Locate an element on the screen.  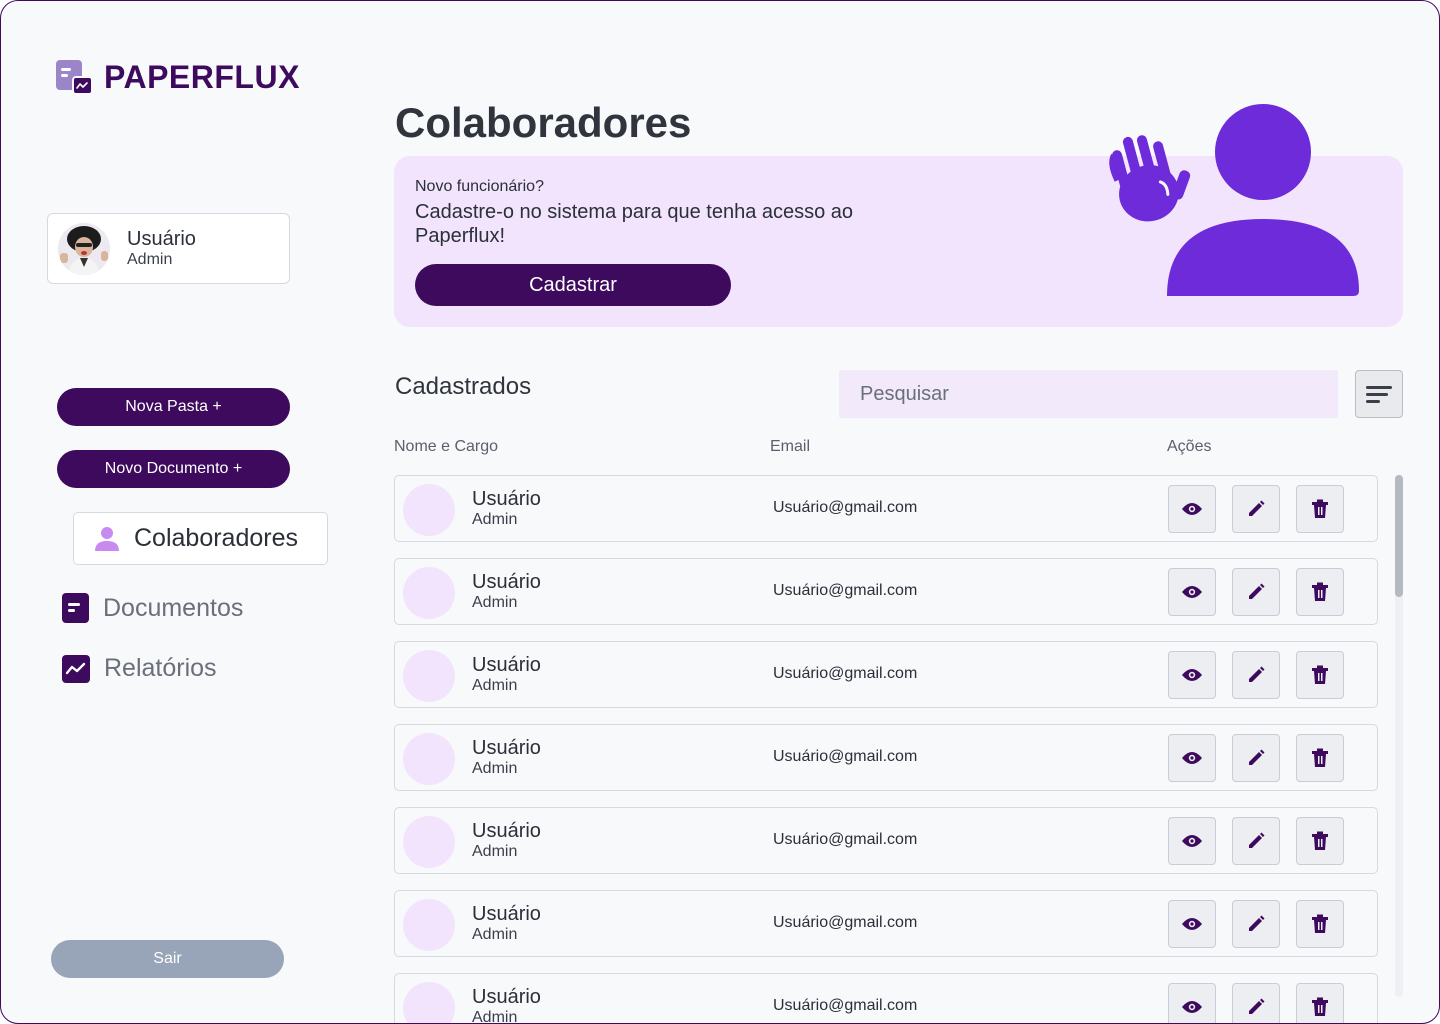
sidebar-item-label: Relatórios is located at coordinates (160, 668).